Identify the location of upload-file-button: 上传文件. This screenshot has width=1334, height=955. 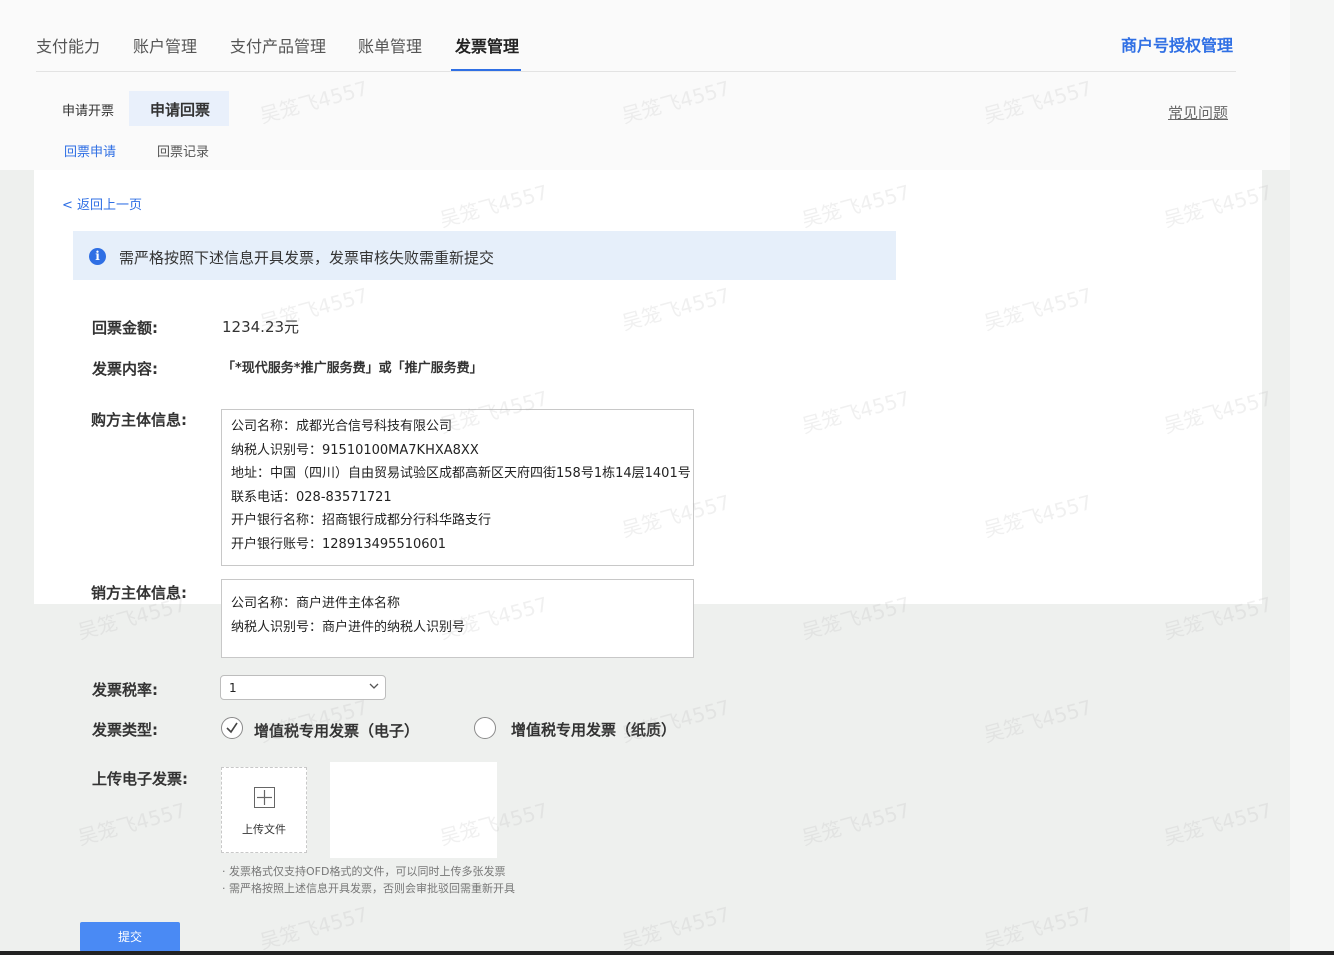
(264, 810).